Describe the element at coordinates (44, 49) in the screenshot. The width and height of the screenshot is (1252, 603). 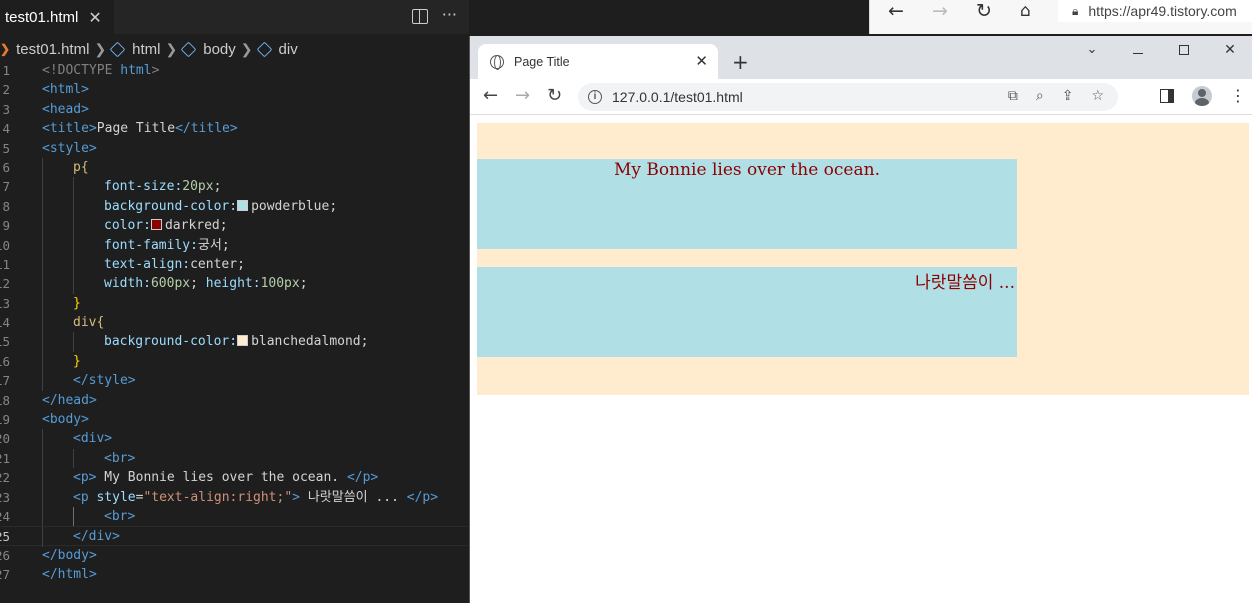
I see `breadcrumb-file: ❯ test01.html` at that location.